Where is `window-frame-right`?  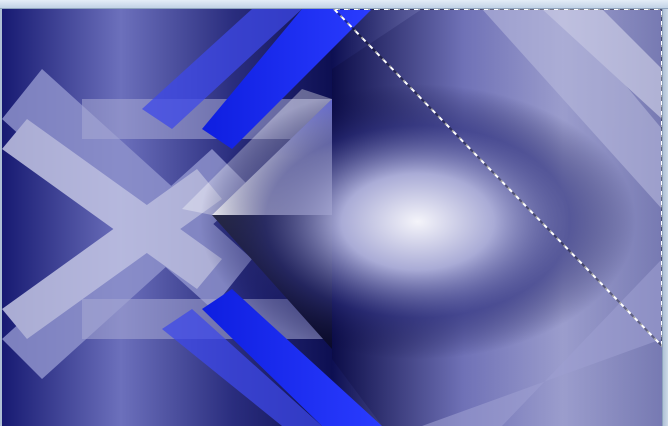
window-frame-right is located at coordinates (665, 217).